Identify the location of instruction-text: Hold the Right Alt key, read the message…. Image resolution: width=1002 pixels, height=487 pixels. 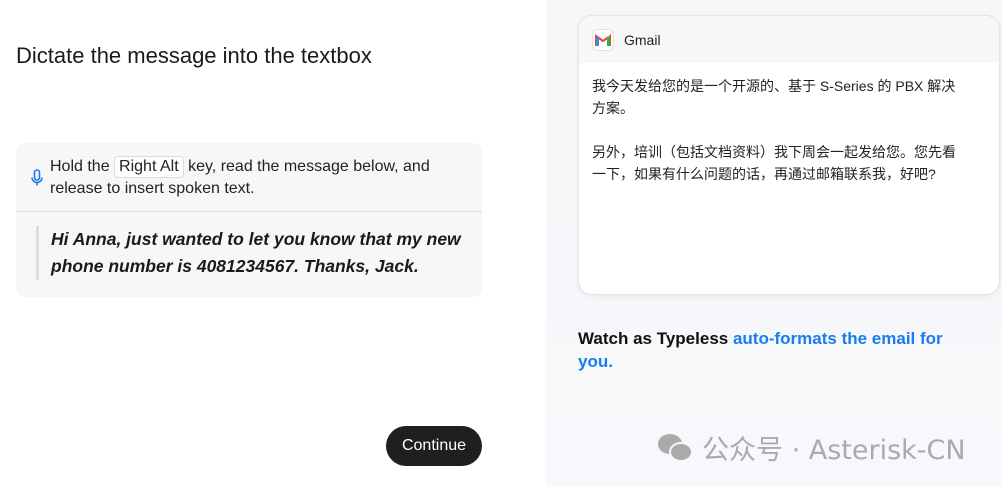
(260, 178).